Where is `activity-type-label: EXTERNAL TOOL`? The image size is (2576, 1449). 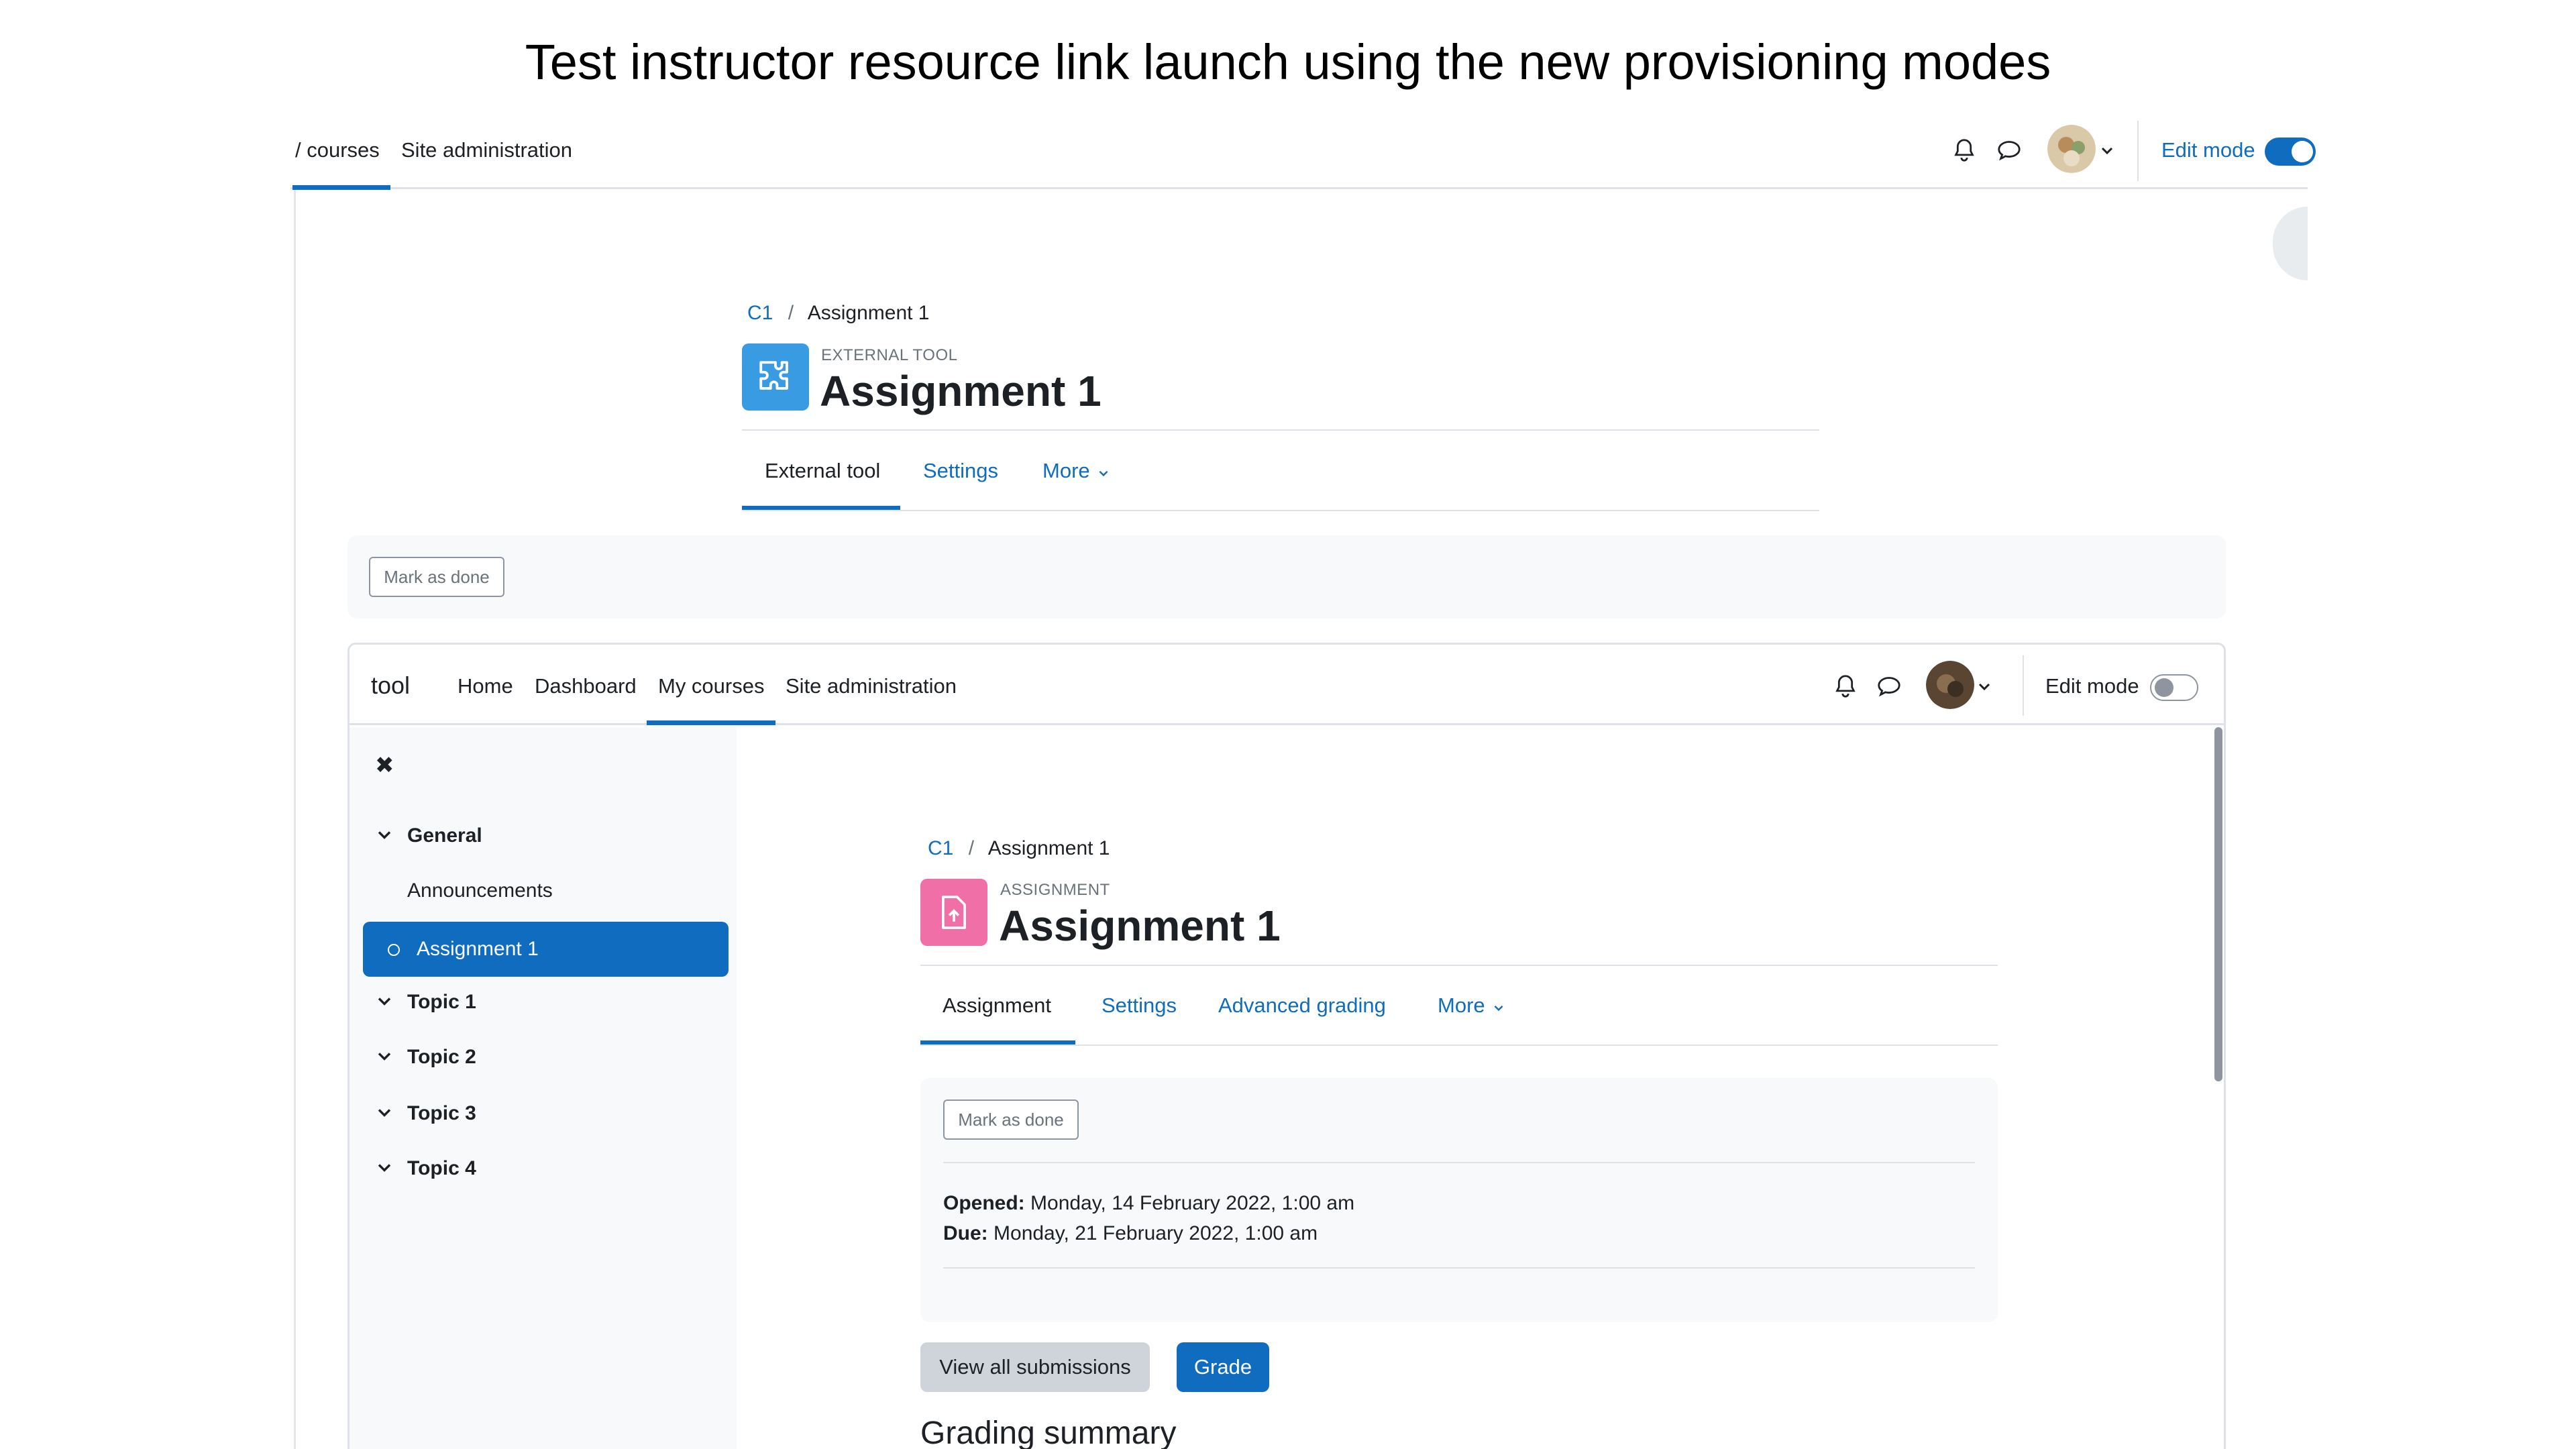
activity-type-label: EXTERNAL TOOL is located at coordinates (889, 355).